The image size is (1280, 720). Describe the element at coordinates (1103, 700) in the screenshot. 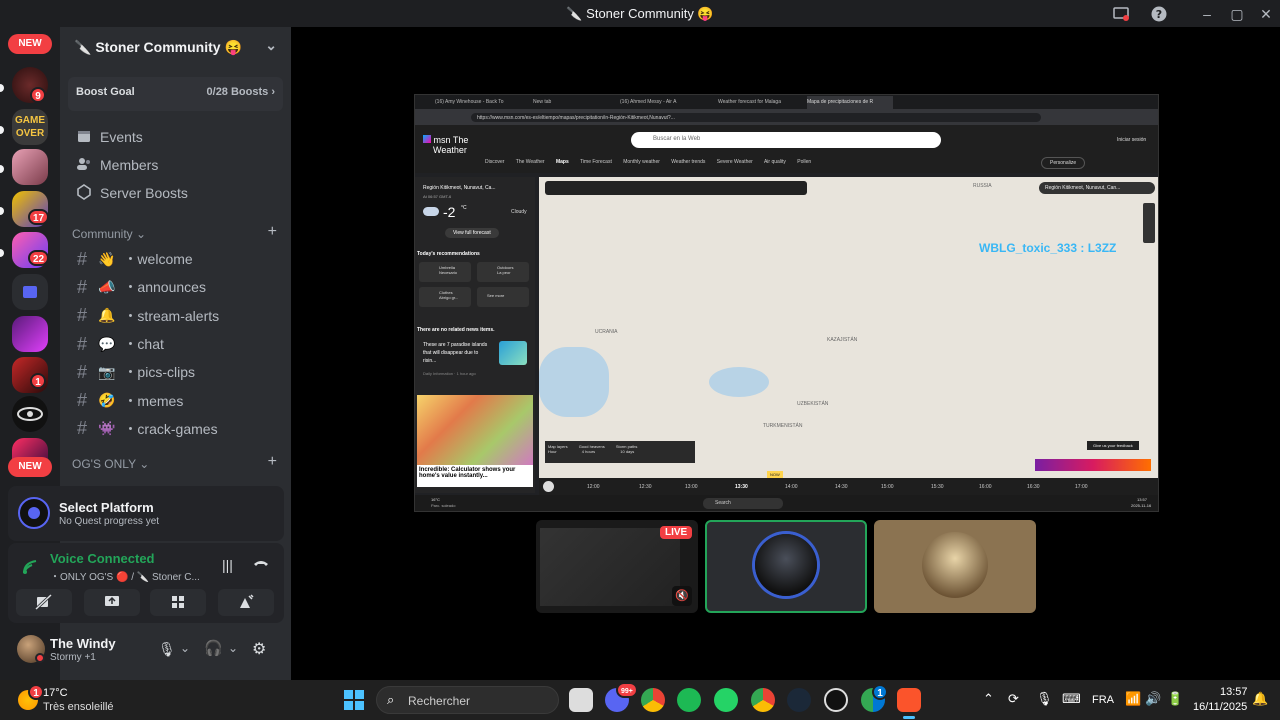

I see `language-indicator: FRA` at that location.